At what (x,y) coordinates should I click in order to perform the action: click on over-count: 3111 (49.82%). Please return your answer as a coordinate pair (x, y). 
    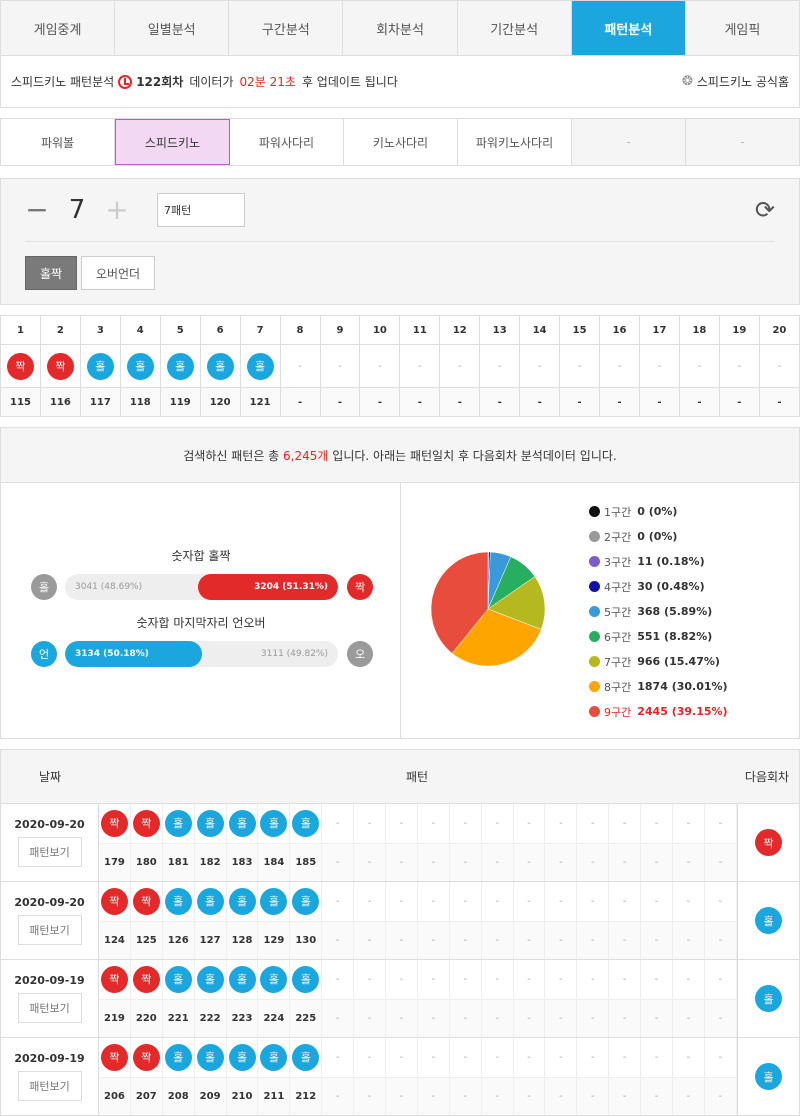
    Looking at the image, I should click on (294, 654).